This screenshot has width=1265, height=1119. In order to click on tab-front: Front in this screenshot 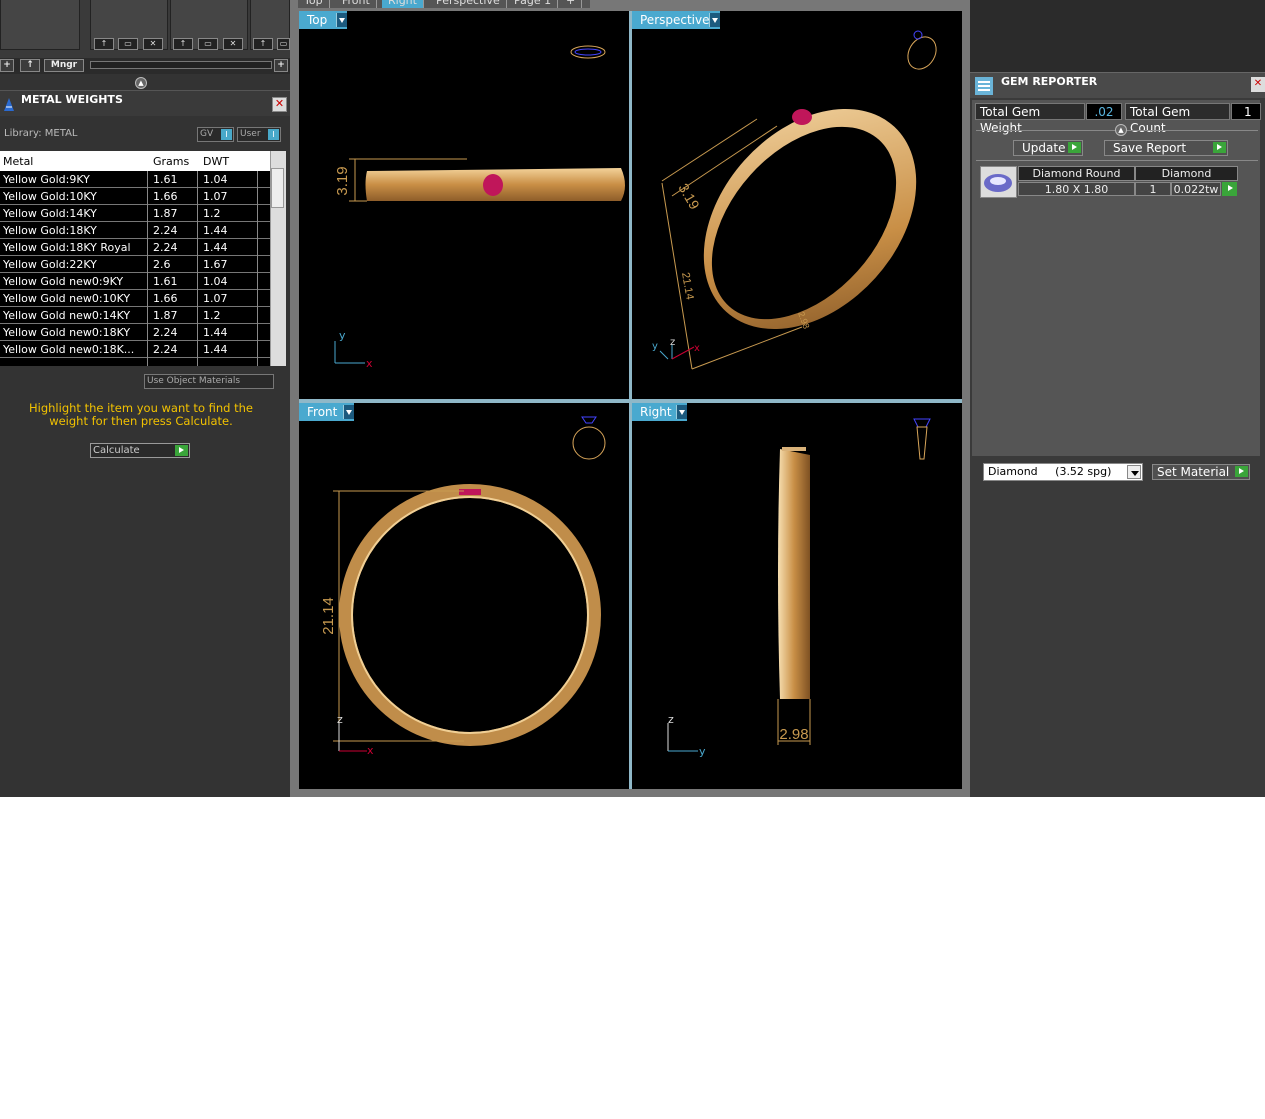, I will do `click(356, 4)`.